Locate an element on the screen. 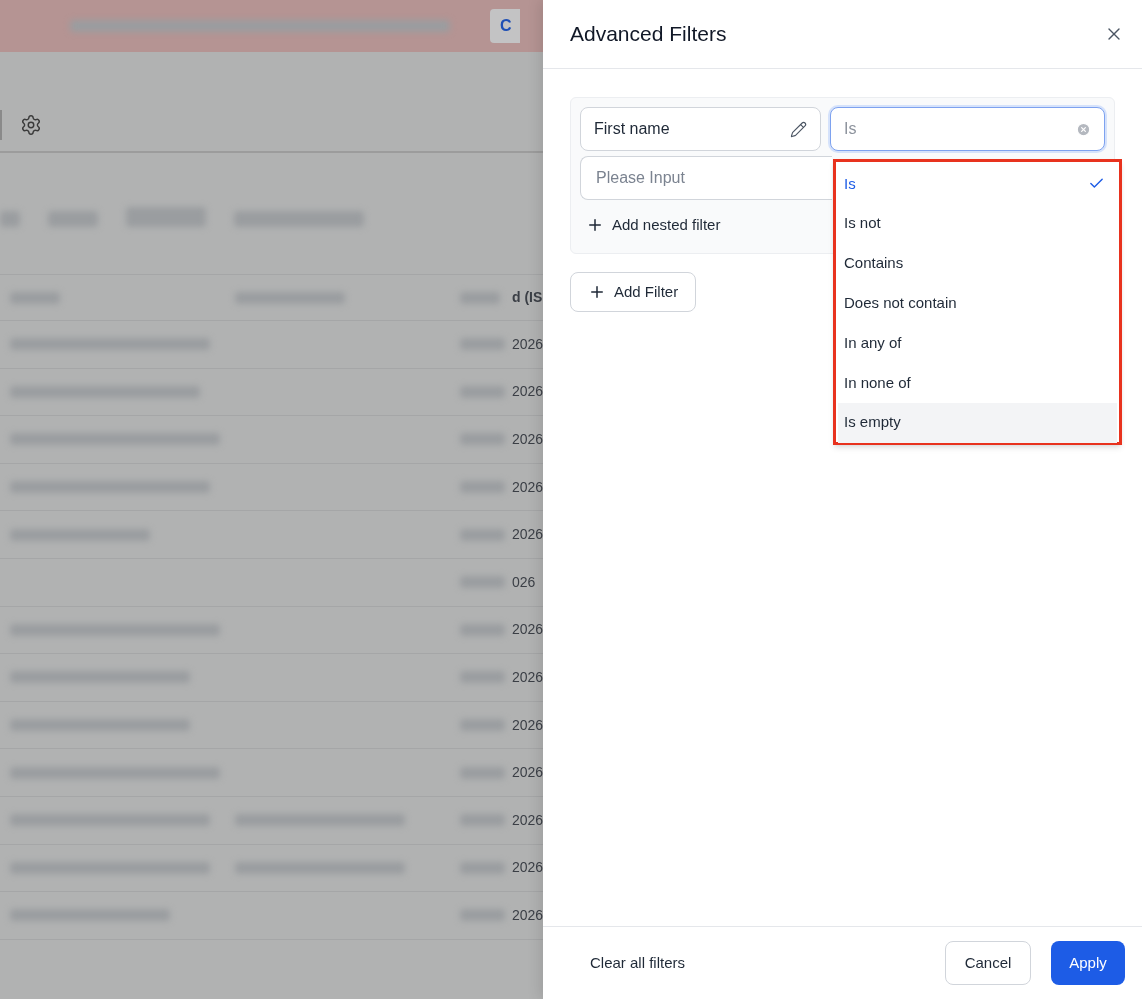 The image size is (1142, 999). value-input: Please Input is located at coordinates (706, 178).